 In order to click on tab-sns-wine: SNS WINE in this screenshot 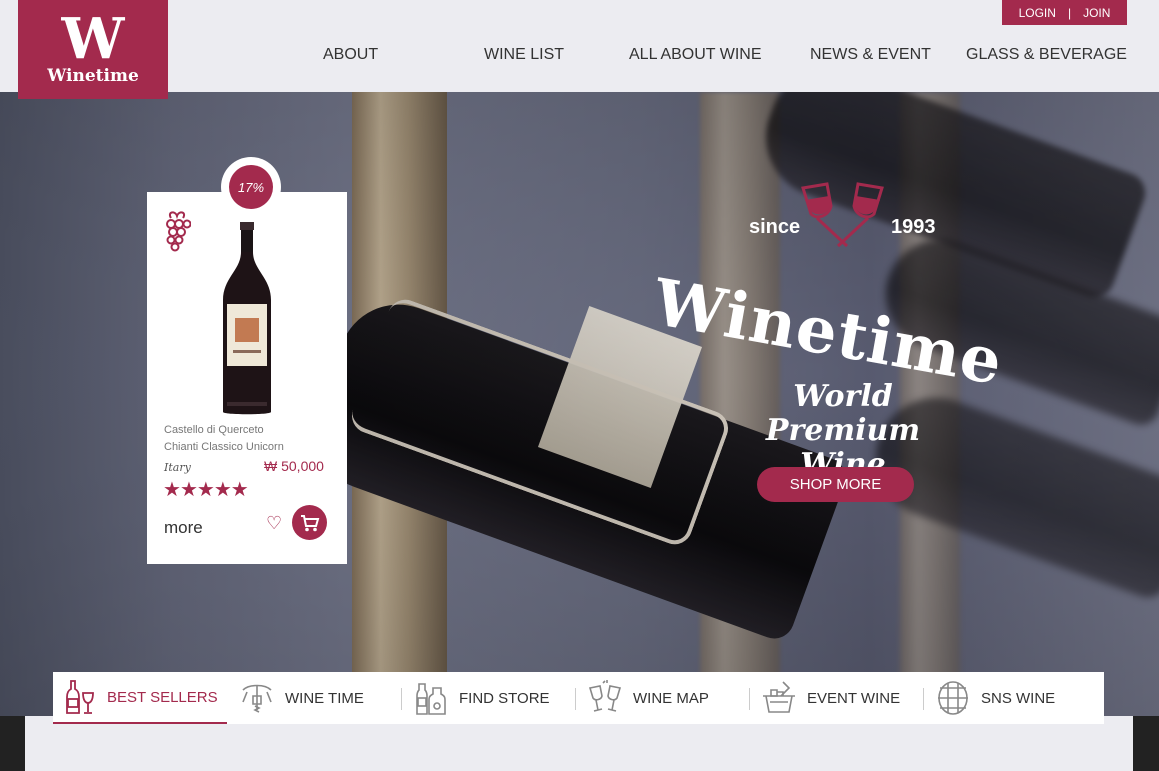, I will do `click(1010, 698)`.